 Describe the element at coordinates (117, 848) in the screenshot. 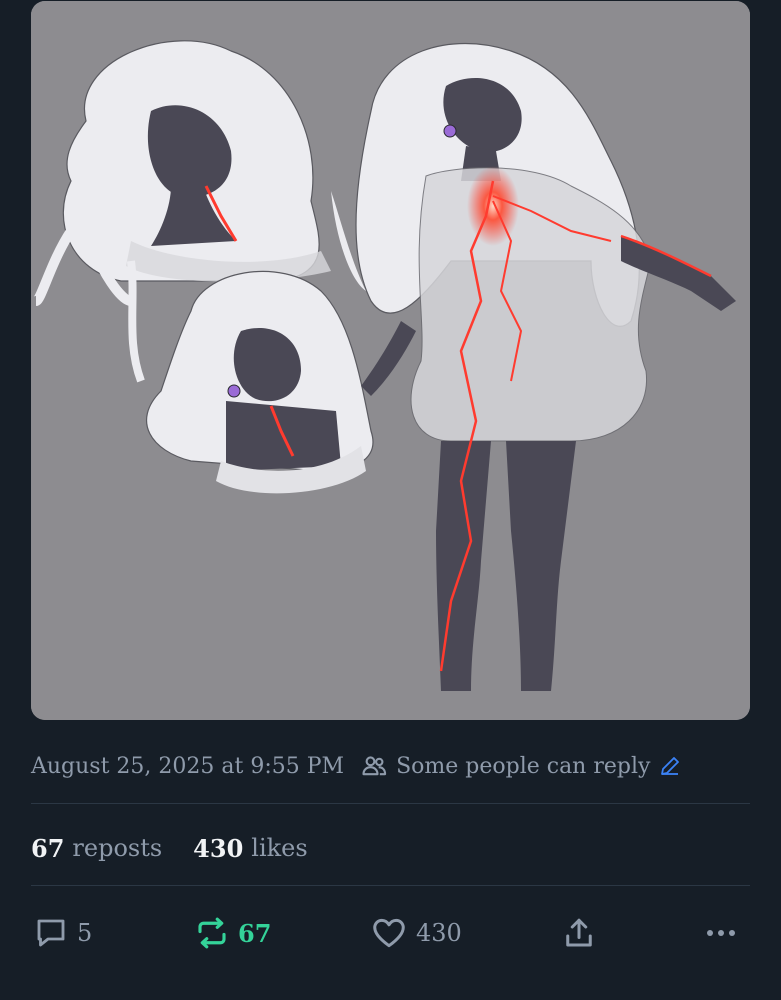

I see `reposts-label: reposts` at that location.